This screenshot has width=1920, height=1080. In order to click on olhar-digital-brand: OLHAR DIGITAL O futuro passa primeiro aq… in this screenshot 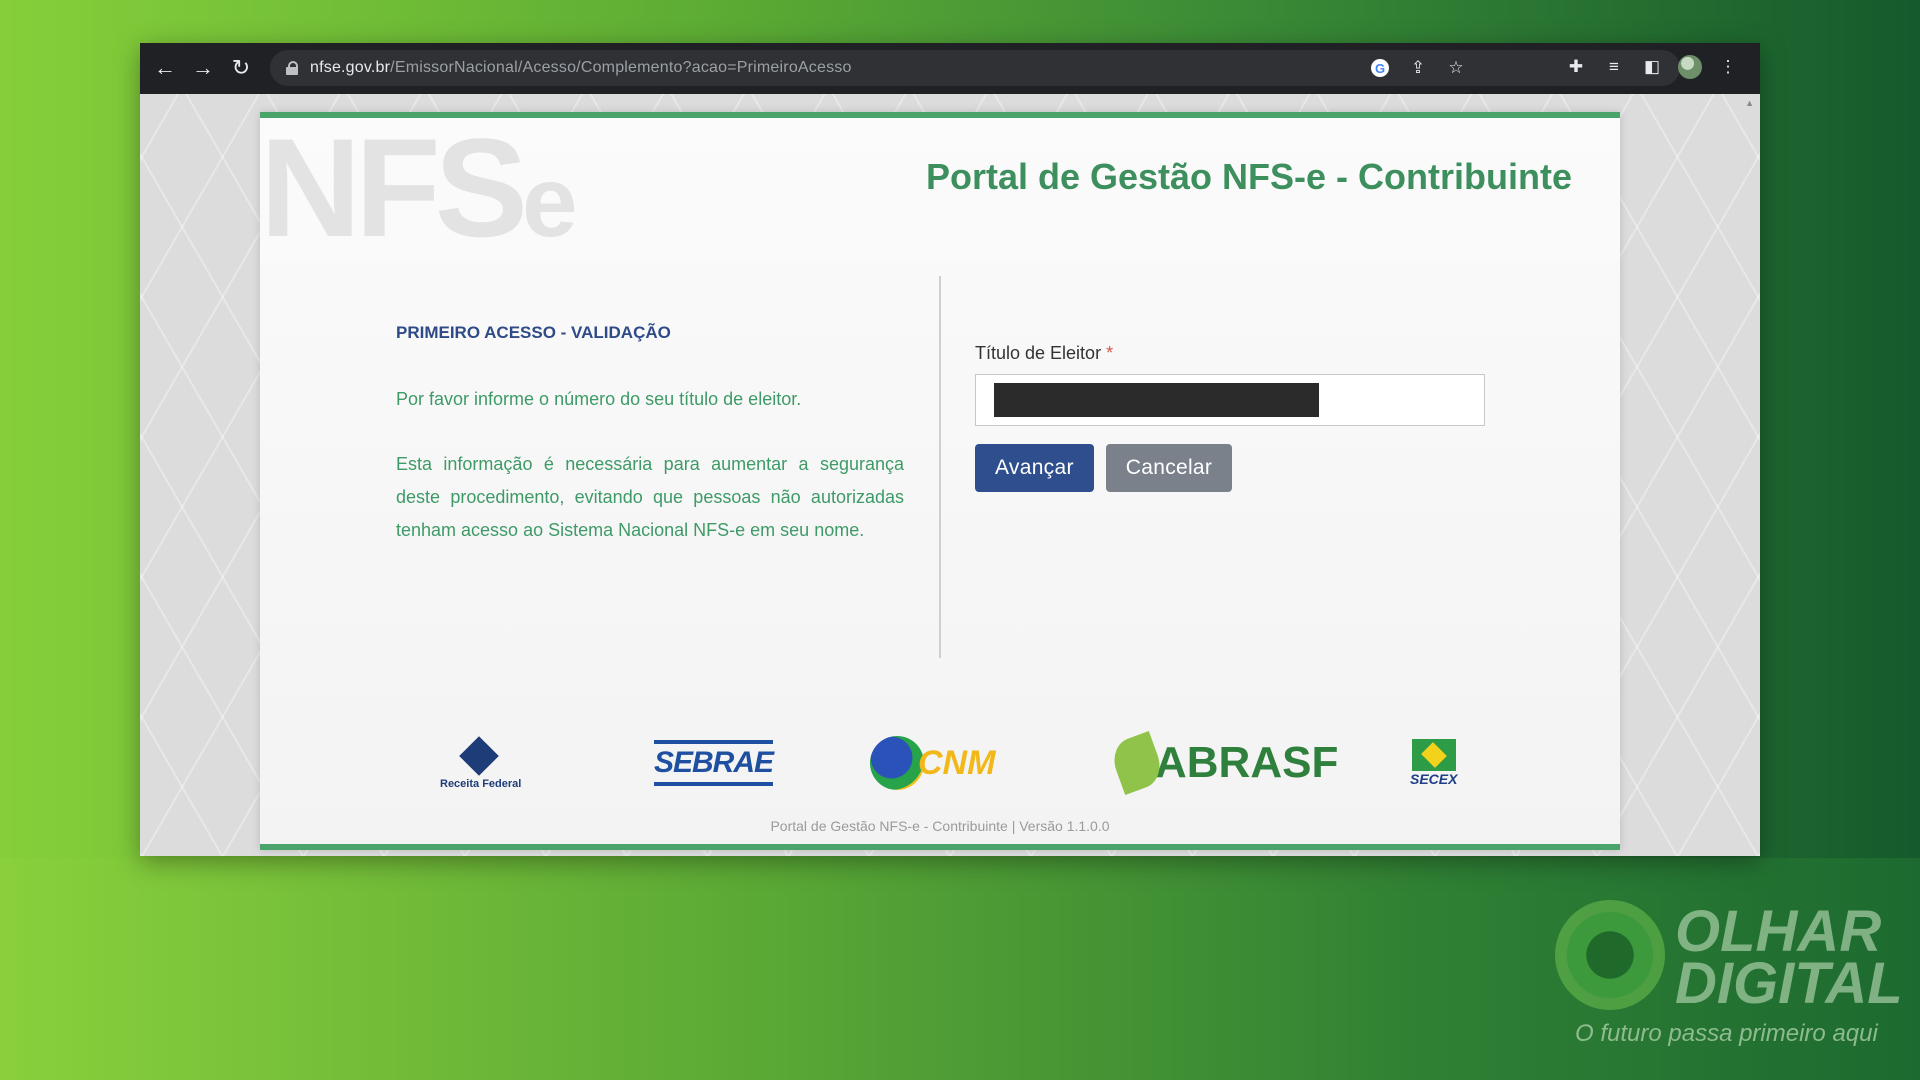, I will do `click(1729, 974)`.